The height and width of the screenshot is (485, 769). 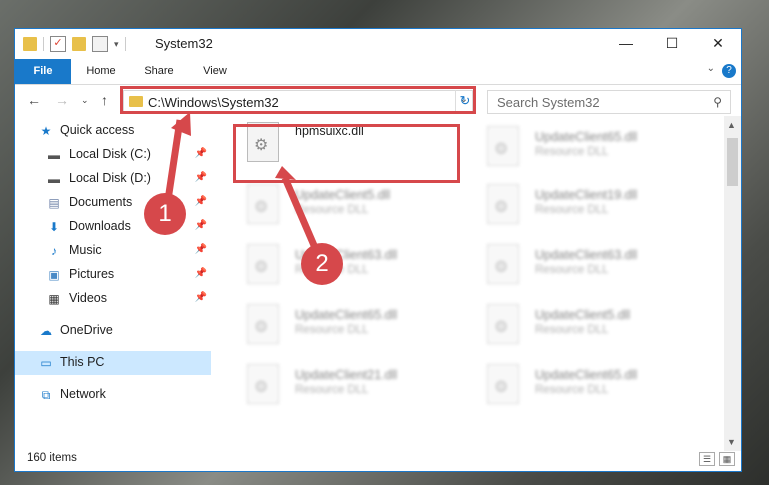 What do you see at coordinates (346, 375) in the screenshot?
I see `file-name: UpdateClient21.dll` at bounding box center [346, 375].